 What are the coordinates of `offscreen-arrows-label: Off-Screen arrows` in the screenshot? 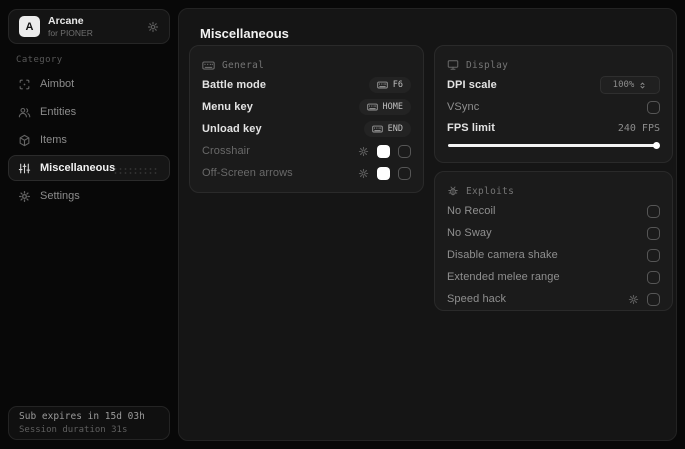 It's located at (247, 173).